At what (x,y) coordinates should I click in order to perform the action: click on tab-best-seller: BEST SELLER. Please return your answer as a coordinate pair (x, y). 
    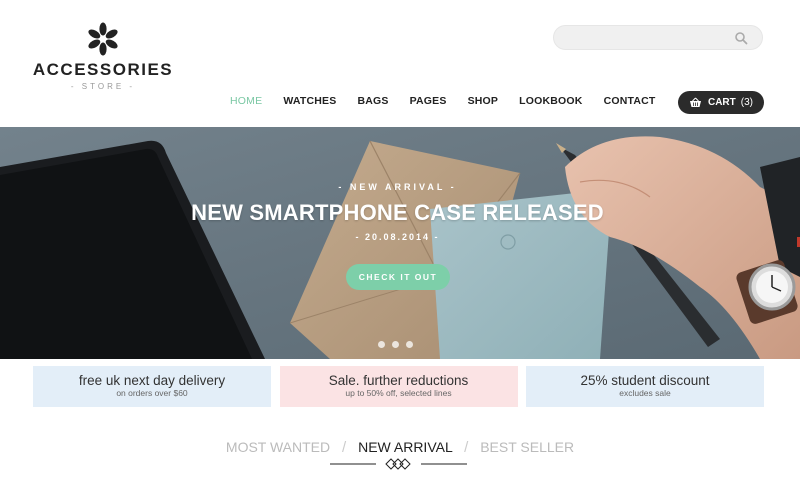
    Looking at the image, I should click on (527, 447).